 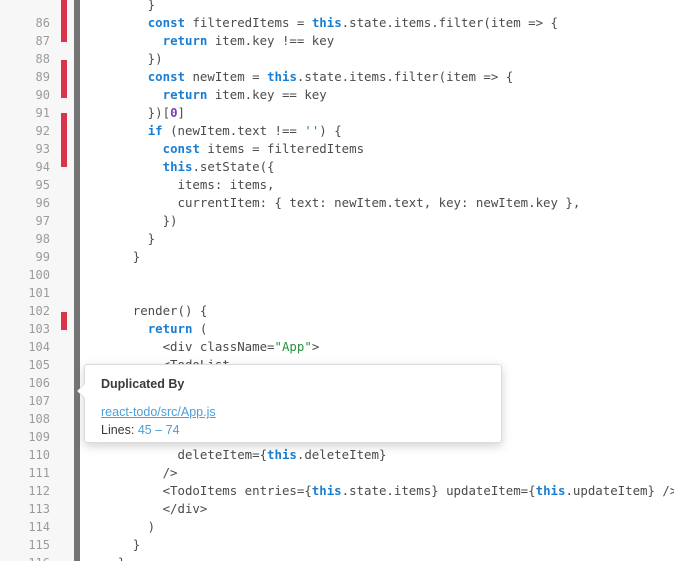 What do you see at coordinates (204, 347) in the screenshot?
I see `code-line-text: <div className="App">` at bounding box center [204, 347].